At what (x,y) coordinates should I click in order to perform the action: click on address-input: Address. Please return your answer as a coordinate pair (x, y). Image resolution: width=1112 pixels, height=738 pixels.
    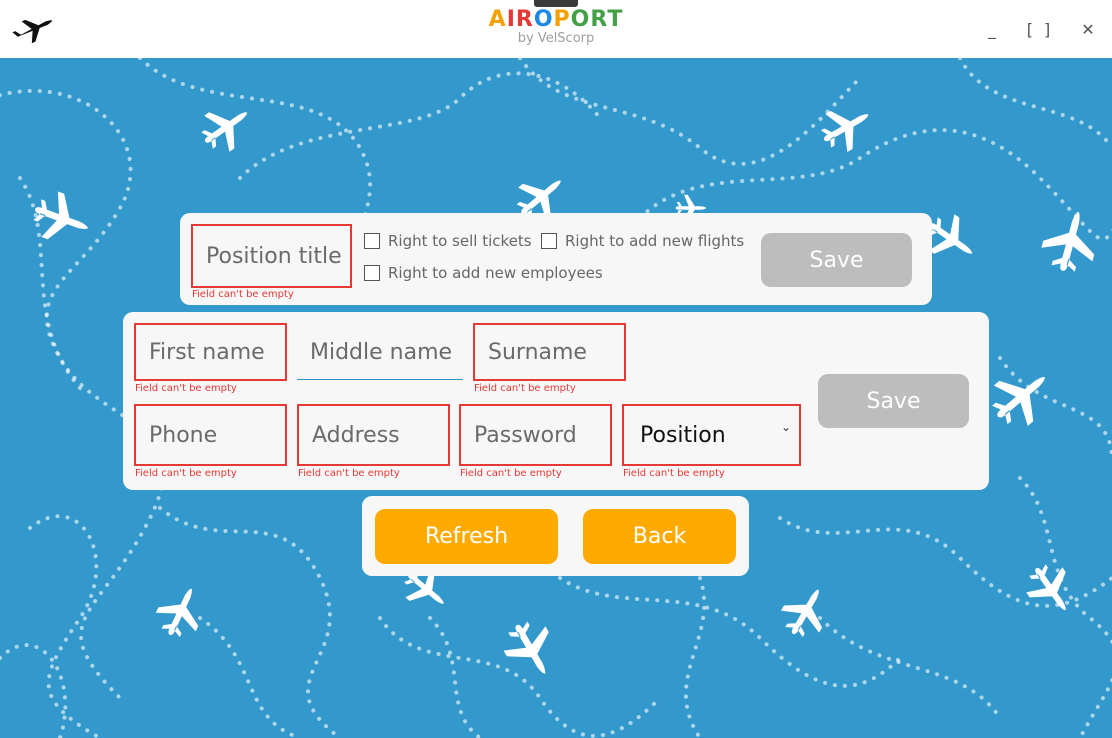
    Looking at the image, I should click on (373, 435).